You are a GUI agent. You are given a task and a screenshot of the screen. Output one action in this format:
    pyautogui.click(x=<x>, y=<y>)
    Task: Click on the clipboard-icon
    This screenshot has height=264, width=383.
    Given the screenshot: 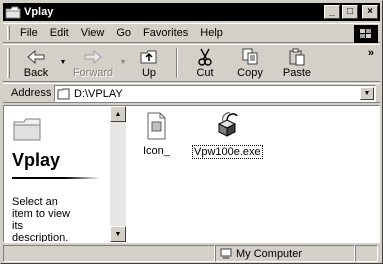 What is the action you would take?
    pyautogui.click(x=297, y=57)
    